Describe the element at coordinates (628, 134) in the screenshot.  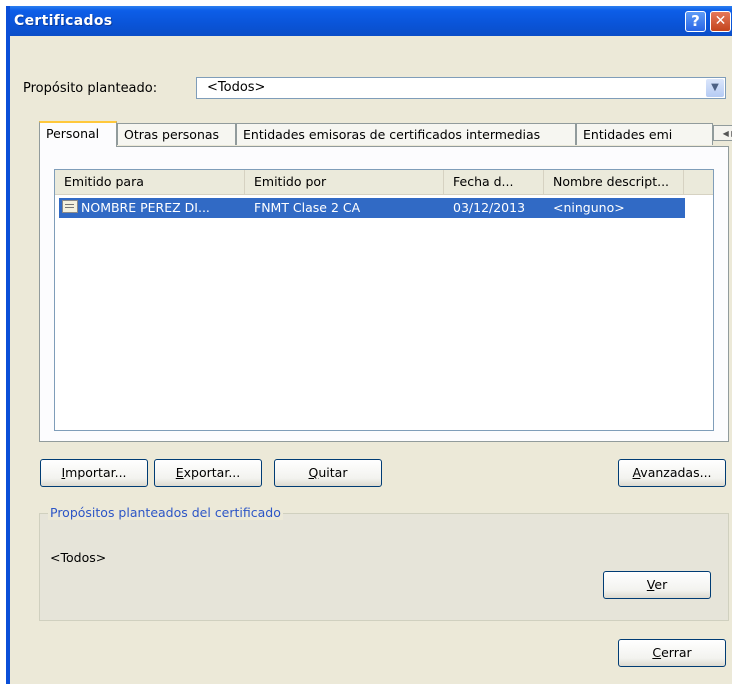
I see `tab-label: Entidades emi` at that location.